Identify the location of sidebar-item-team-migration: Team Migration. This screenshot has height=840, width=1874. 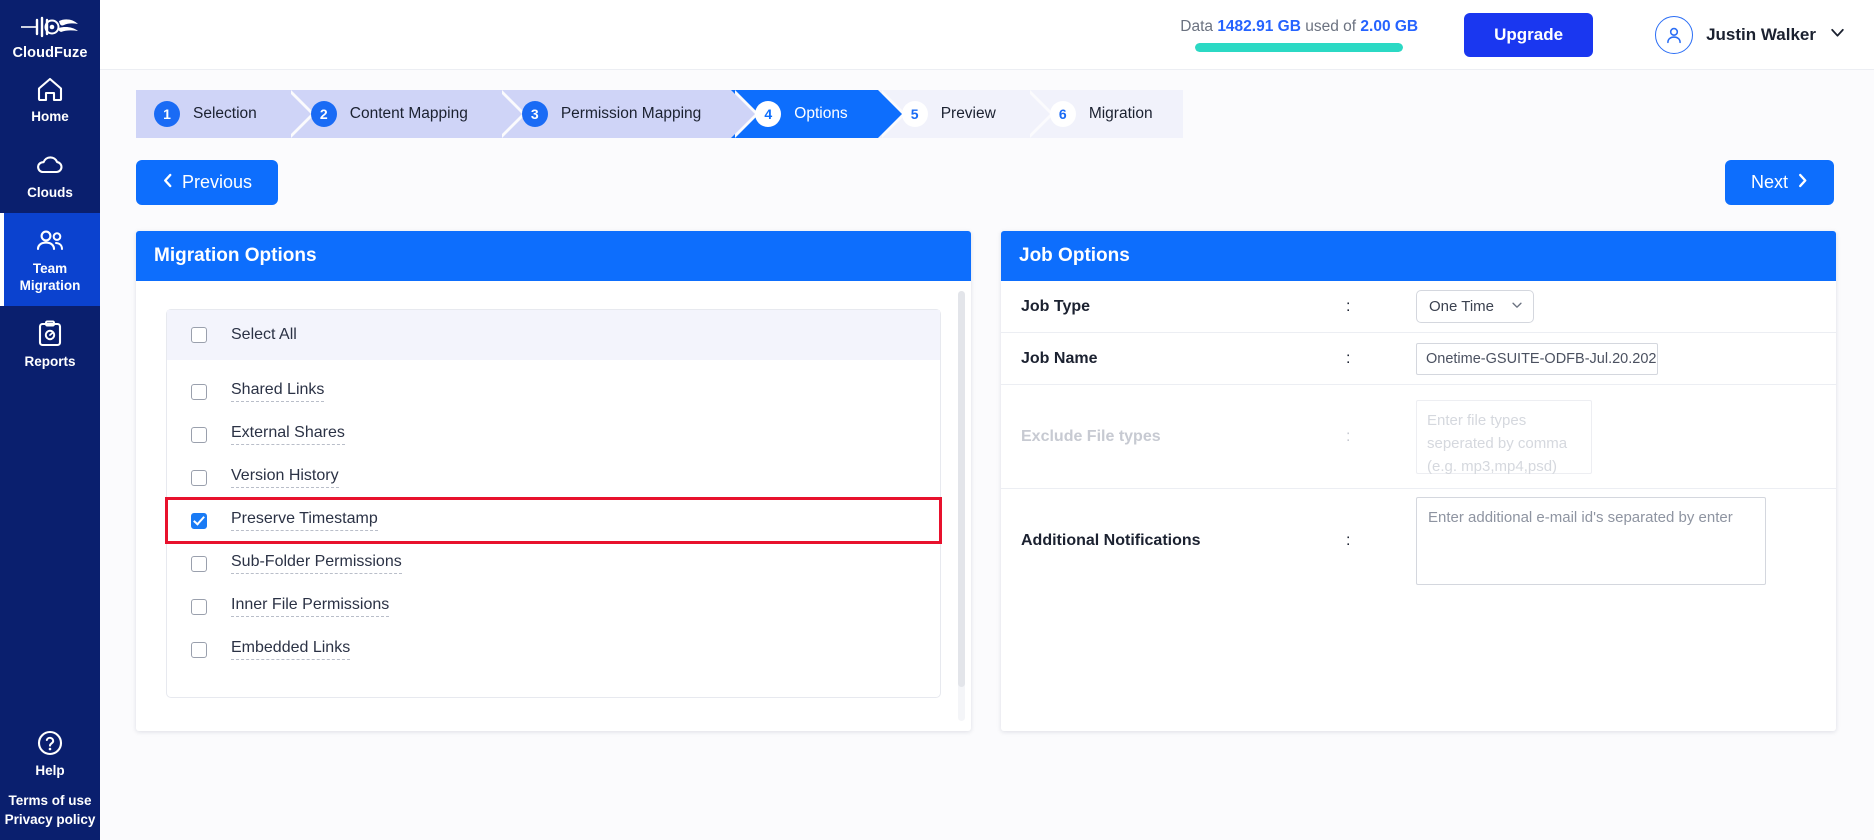
(50, 259).